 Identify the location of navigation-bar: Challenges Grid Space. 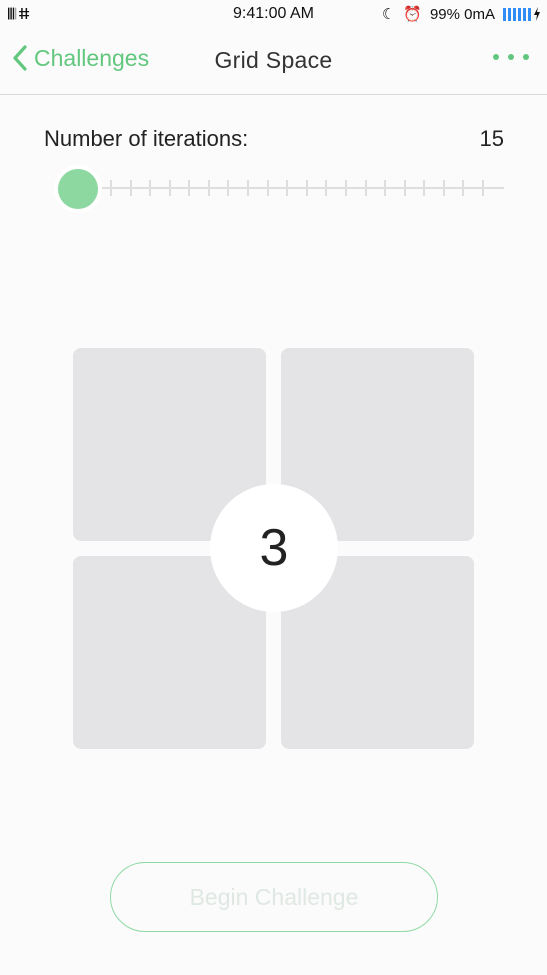
(273, 62).